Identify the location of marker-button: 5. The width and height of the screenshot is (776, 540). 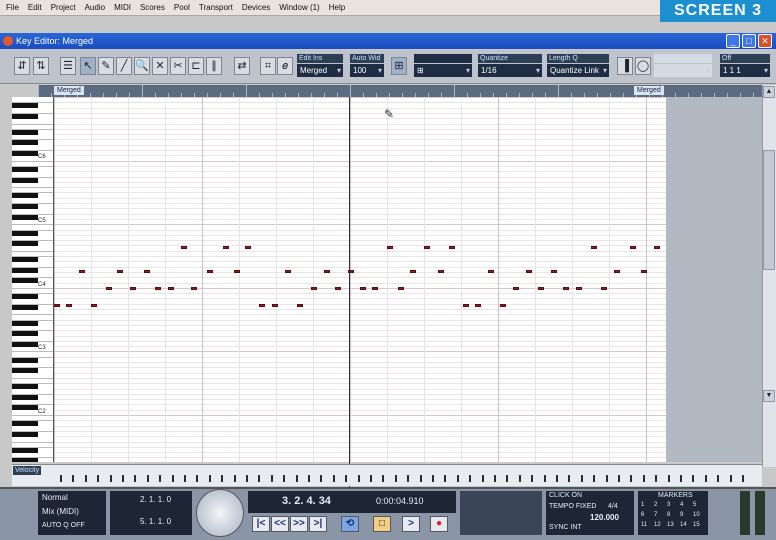
(694, 505).